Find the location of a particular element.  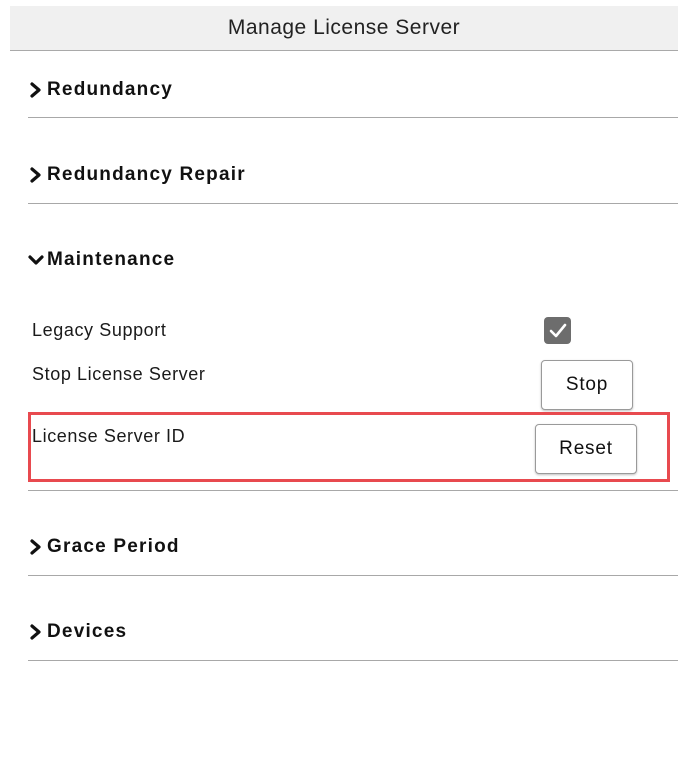

section-redundancy-repair-header: Redundancy Repair is located at coordinates (353, 175).